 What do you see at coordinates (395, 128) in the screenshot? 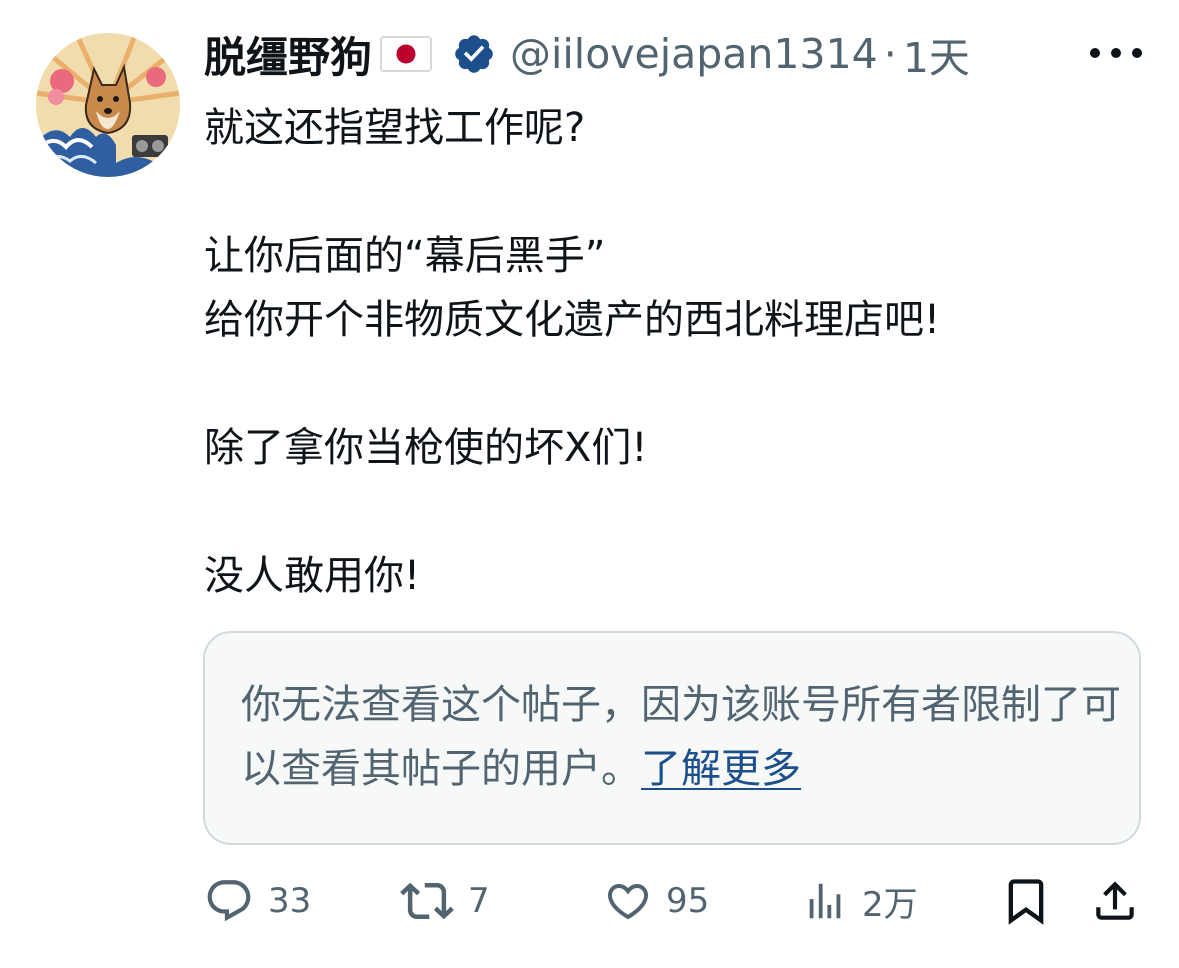
I see `post-text-line: 就这还指望找工作呢?` at bounding box center [395, 128].